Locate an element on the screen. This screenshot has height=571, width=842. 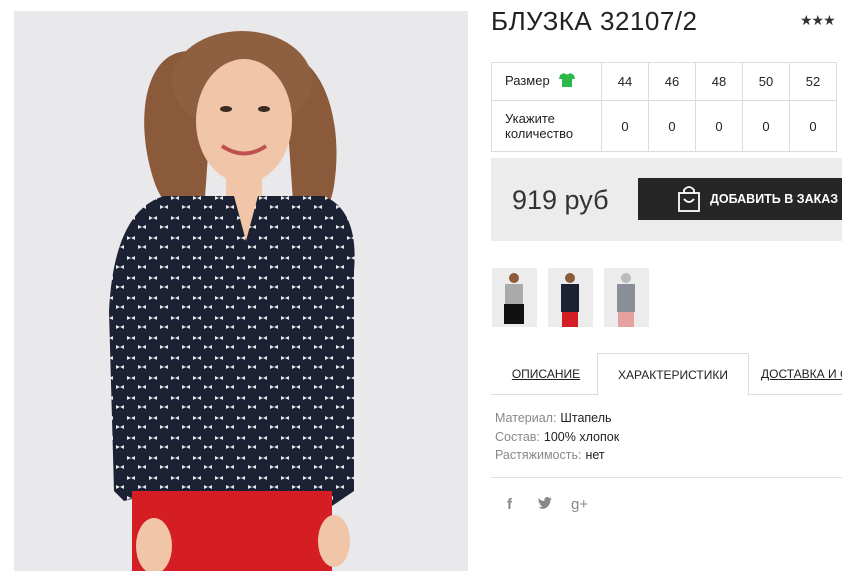
facebook-icon: f is located at coordinates (509, 504).